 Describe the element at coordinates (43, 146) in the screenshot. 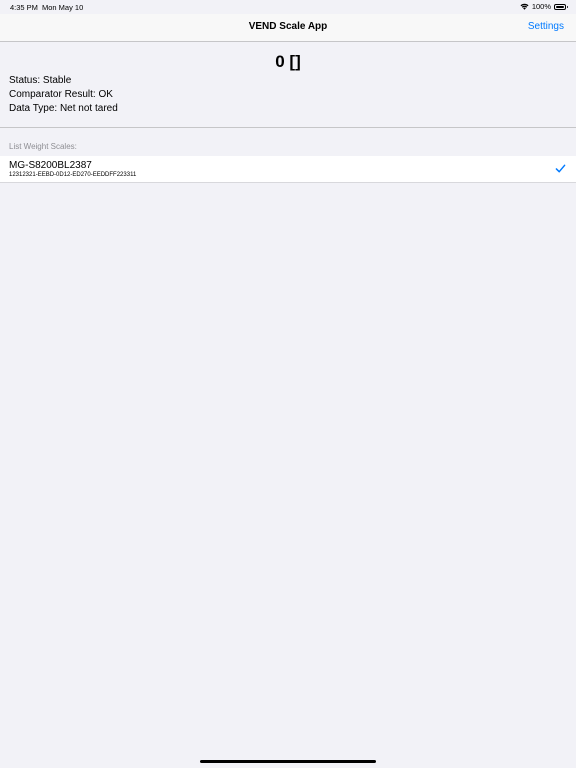

I see `section-header-weight-scales: List Weight Scales:` at that location.